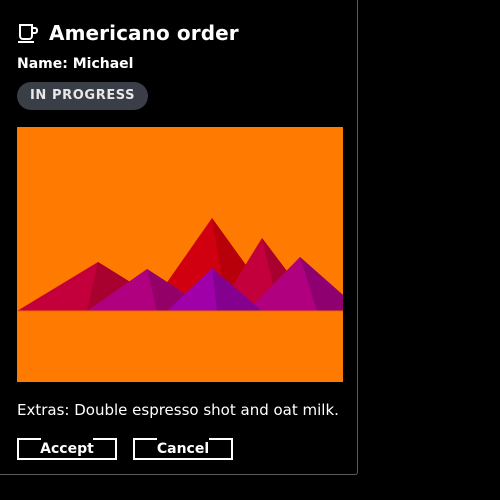 This screenshot has height=500, width=500. I want to click on accept-button: Accept, so click(67, 449).